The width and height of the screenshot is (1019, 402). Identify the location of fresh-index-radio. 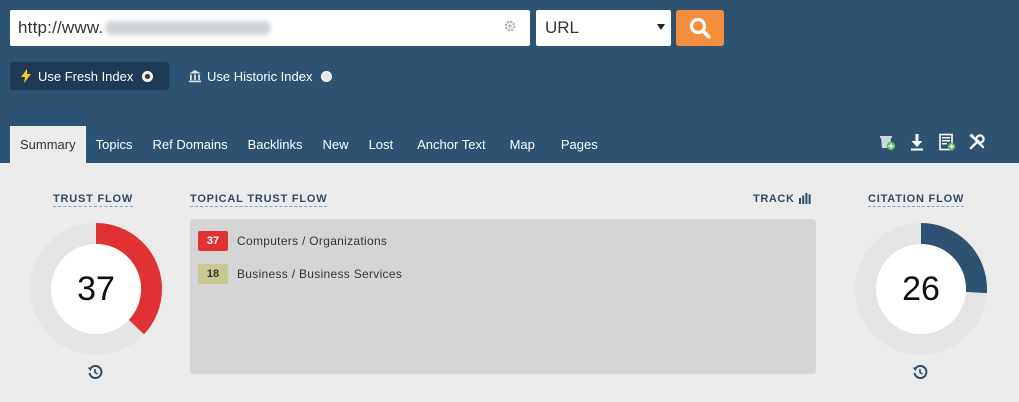
(148, 76).